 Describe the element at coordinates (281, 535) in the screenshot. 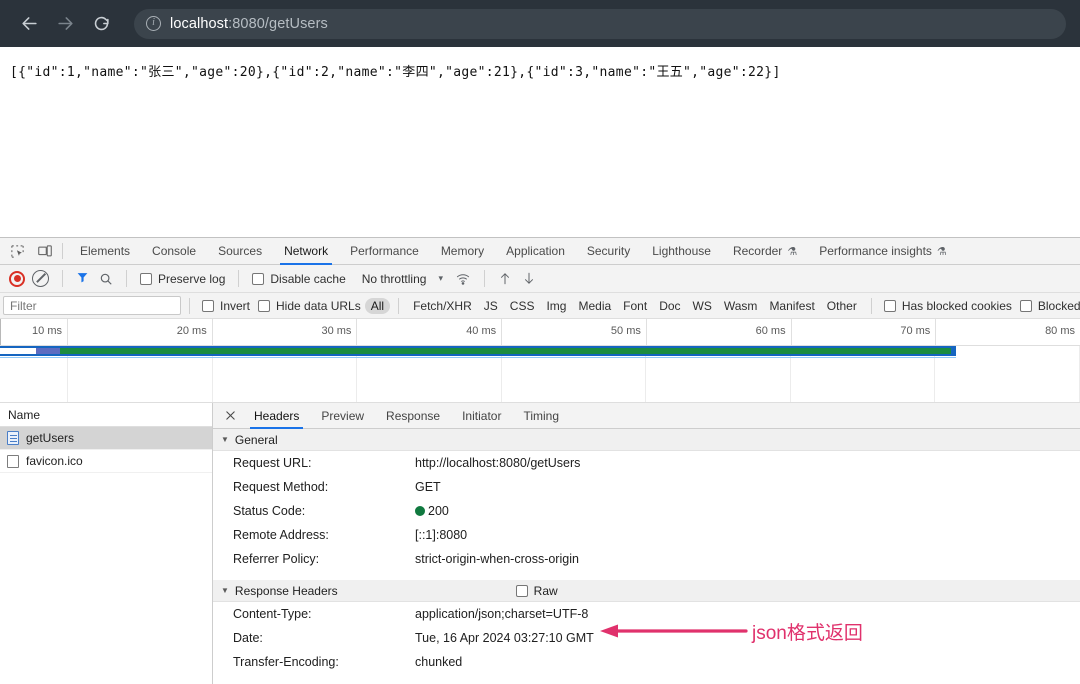

I see `row-key: Remote Address:` at that location.